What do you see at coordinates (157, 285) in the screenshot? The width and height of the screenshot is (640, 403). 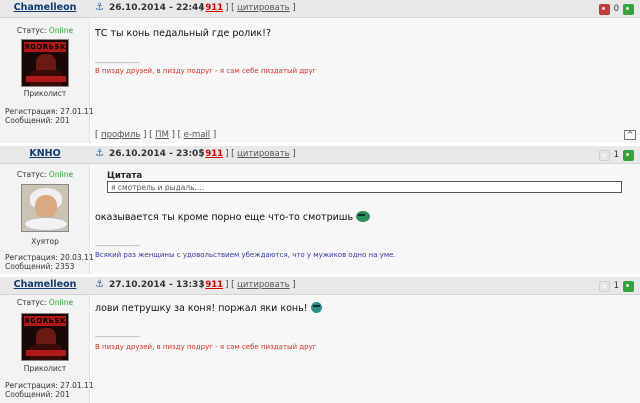 I see `post-date: 27.10.2014 - 13:33` at bounding box center [157, 285].